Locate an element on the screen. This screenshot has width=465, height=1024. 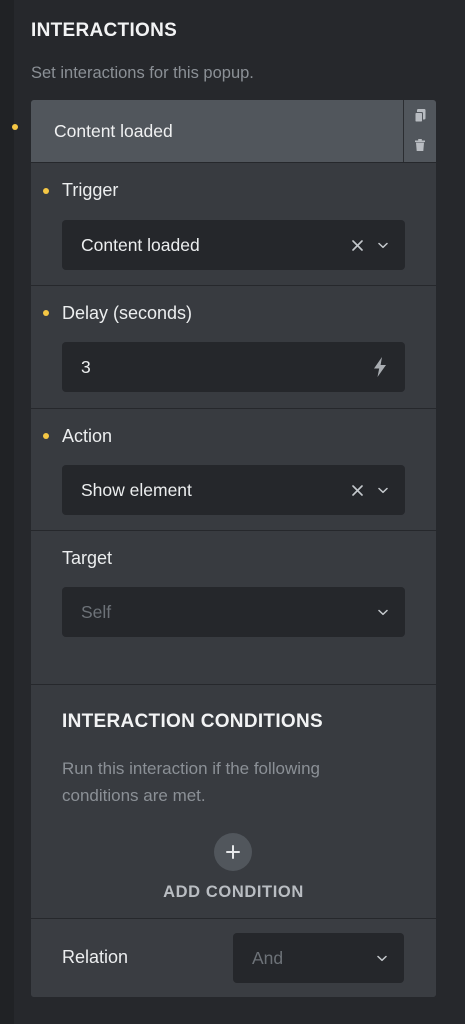
interaction-header: Content loaded is located at coordinates (217, 131).